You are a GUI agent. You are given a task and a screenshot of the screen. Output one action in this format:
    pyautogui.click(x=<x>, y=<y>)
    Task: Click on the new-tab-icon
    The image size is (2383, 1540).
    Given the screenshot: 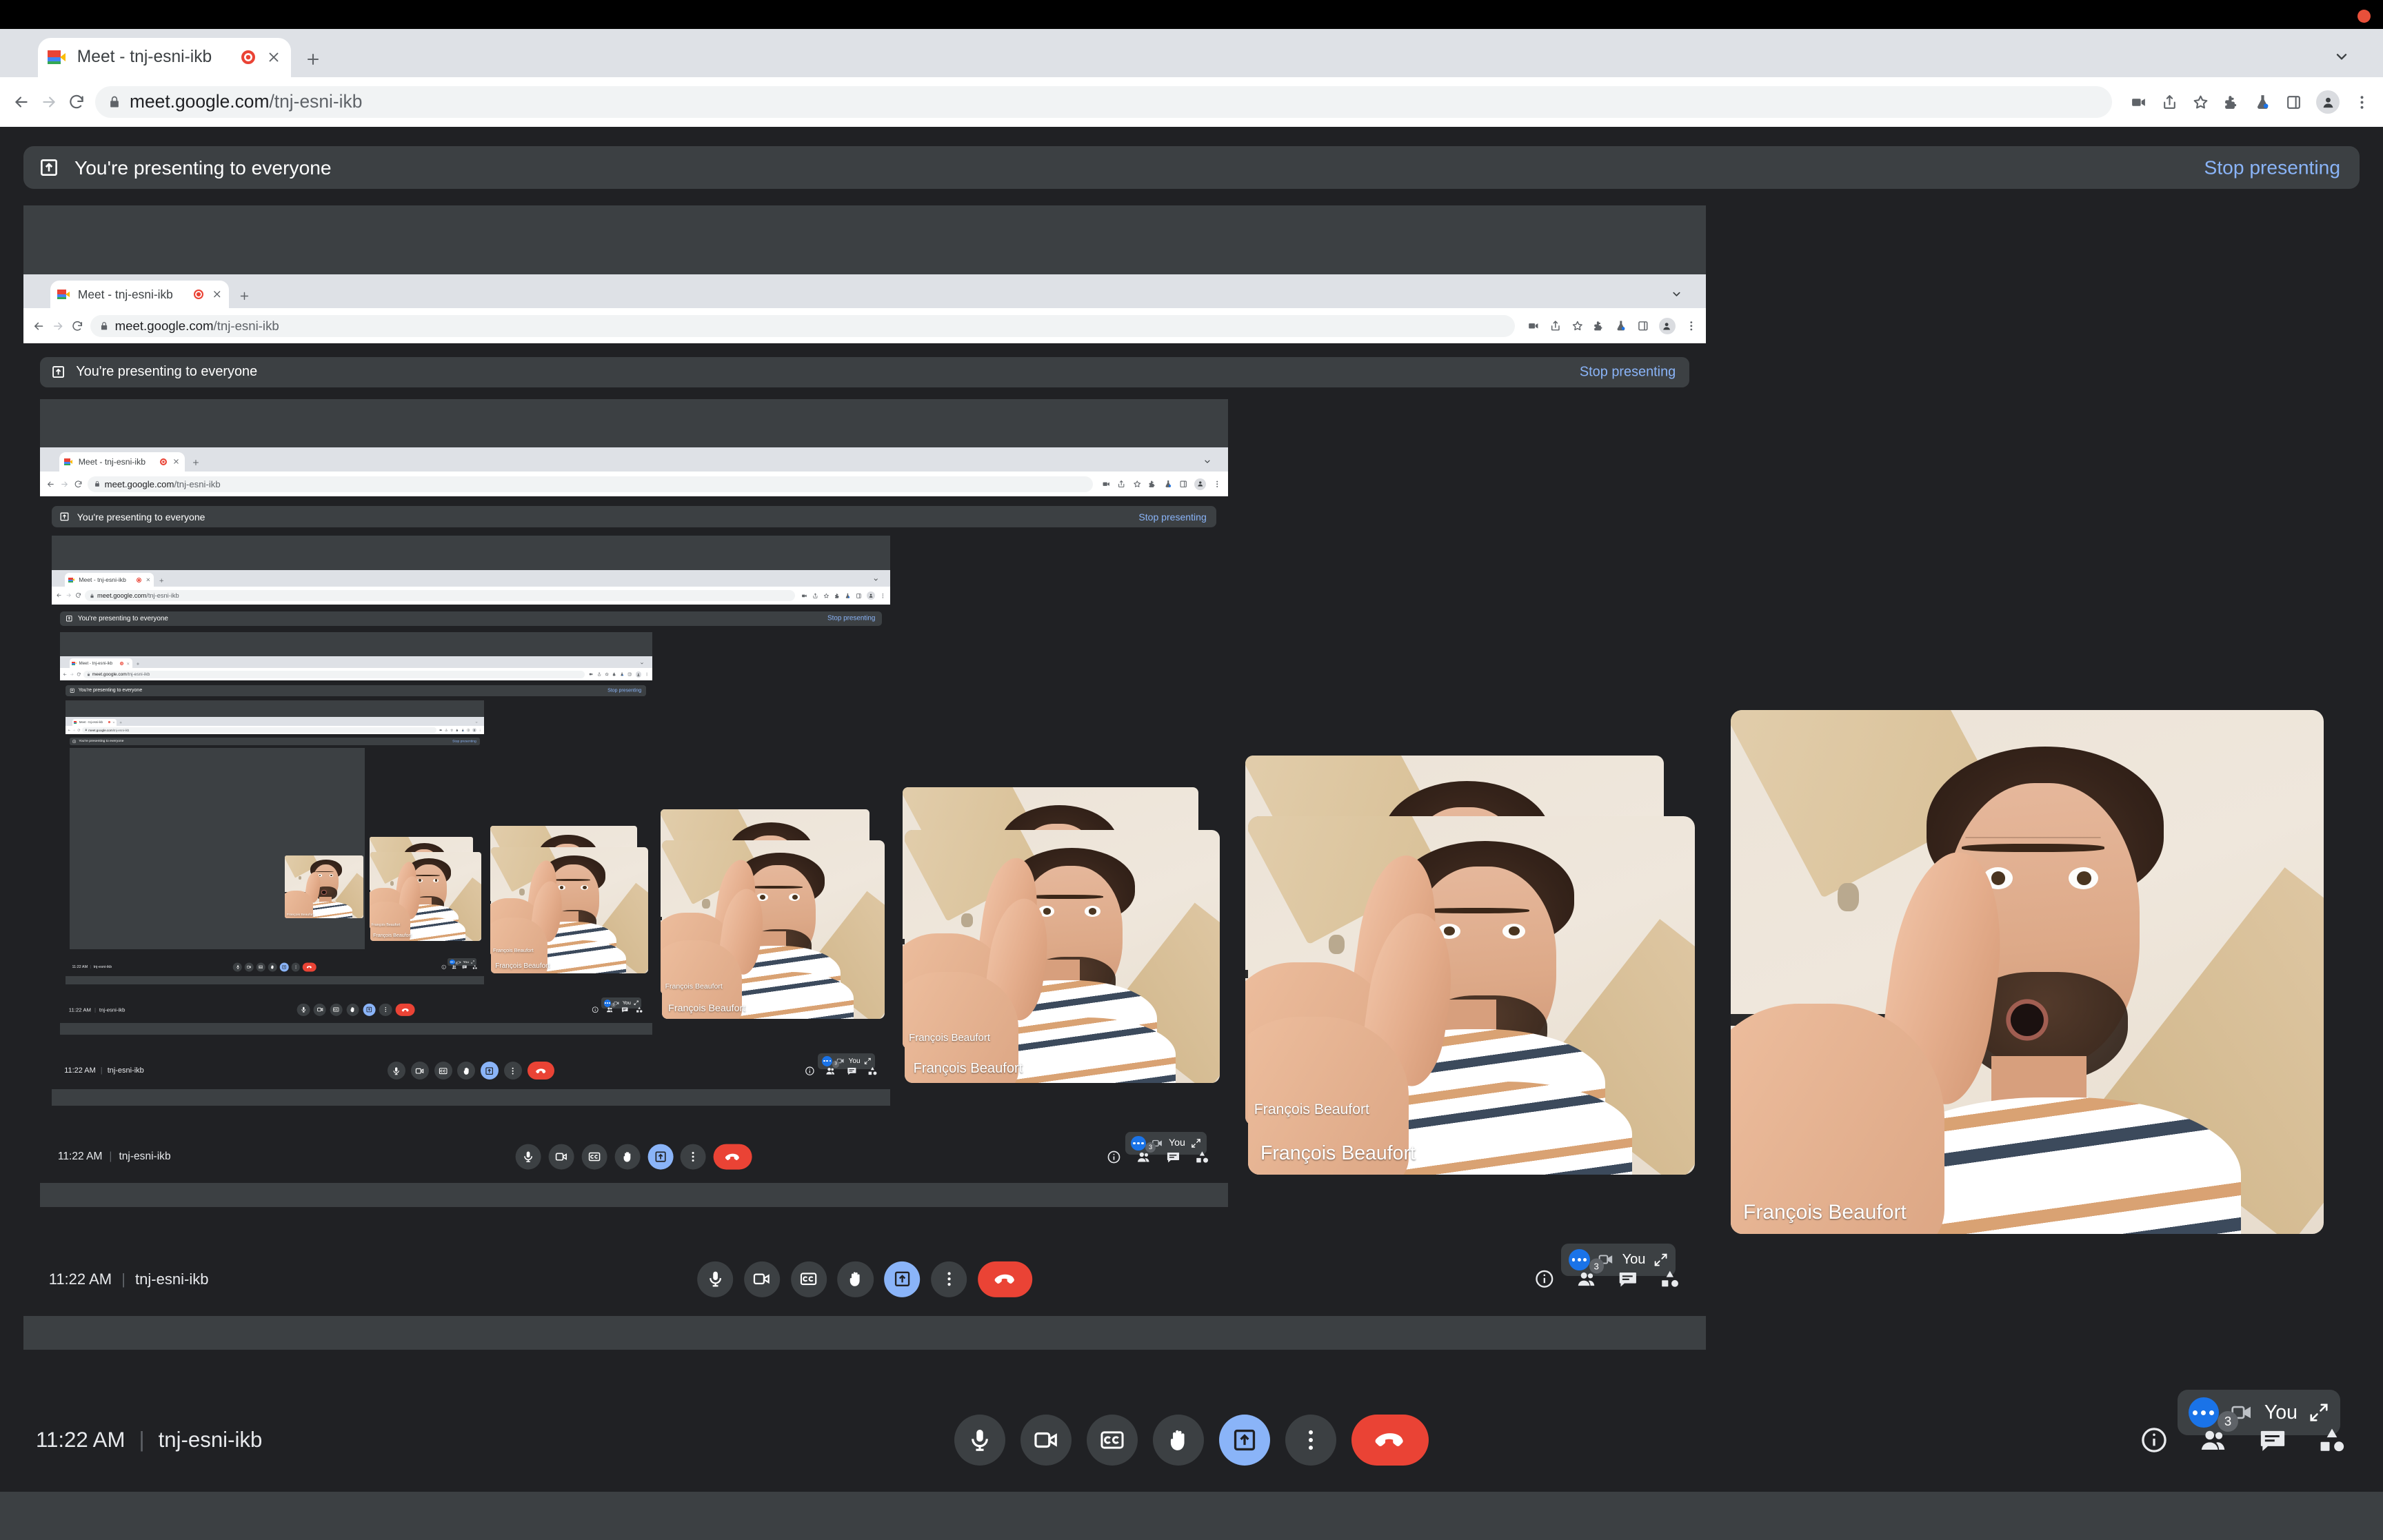 What is the action you would take?
    pyautogui.click(x=161, y=580)
    